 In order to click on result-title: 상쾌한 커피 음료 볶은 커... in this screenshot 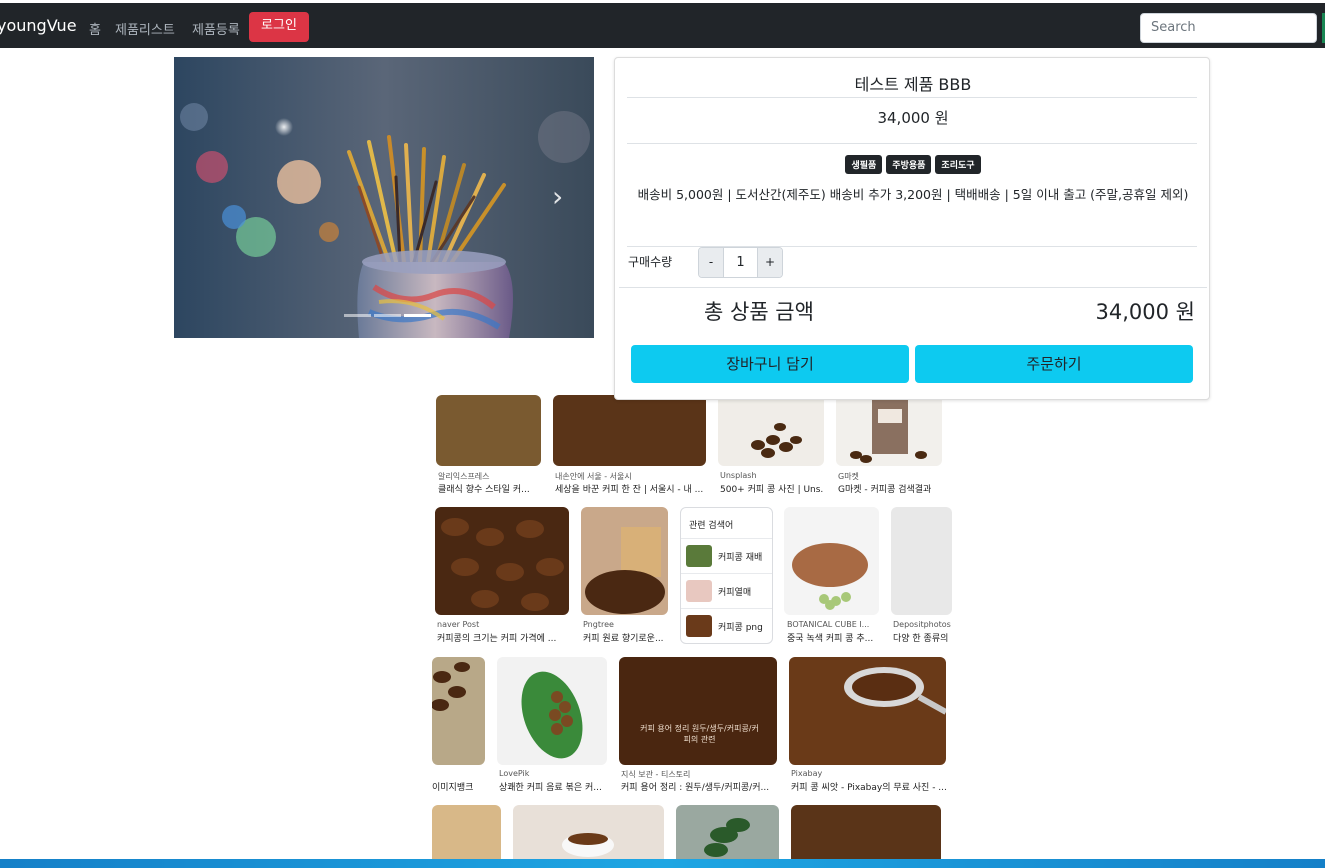, I will do `click(553, 786)`.